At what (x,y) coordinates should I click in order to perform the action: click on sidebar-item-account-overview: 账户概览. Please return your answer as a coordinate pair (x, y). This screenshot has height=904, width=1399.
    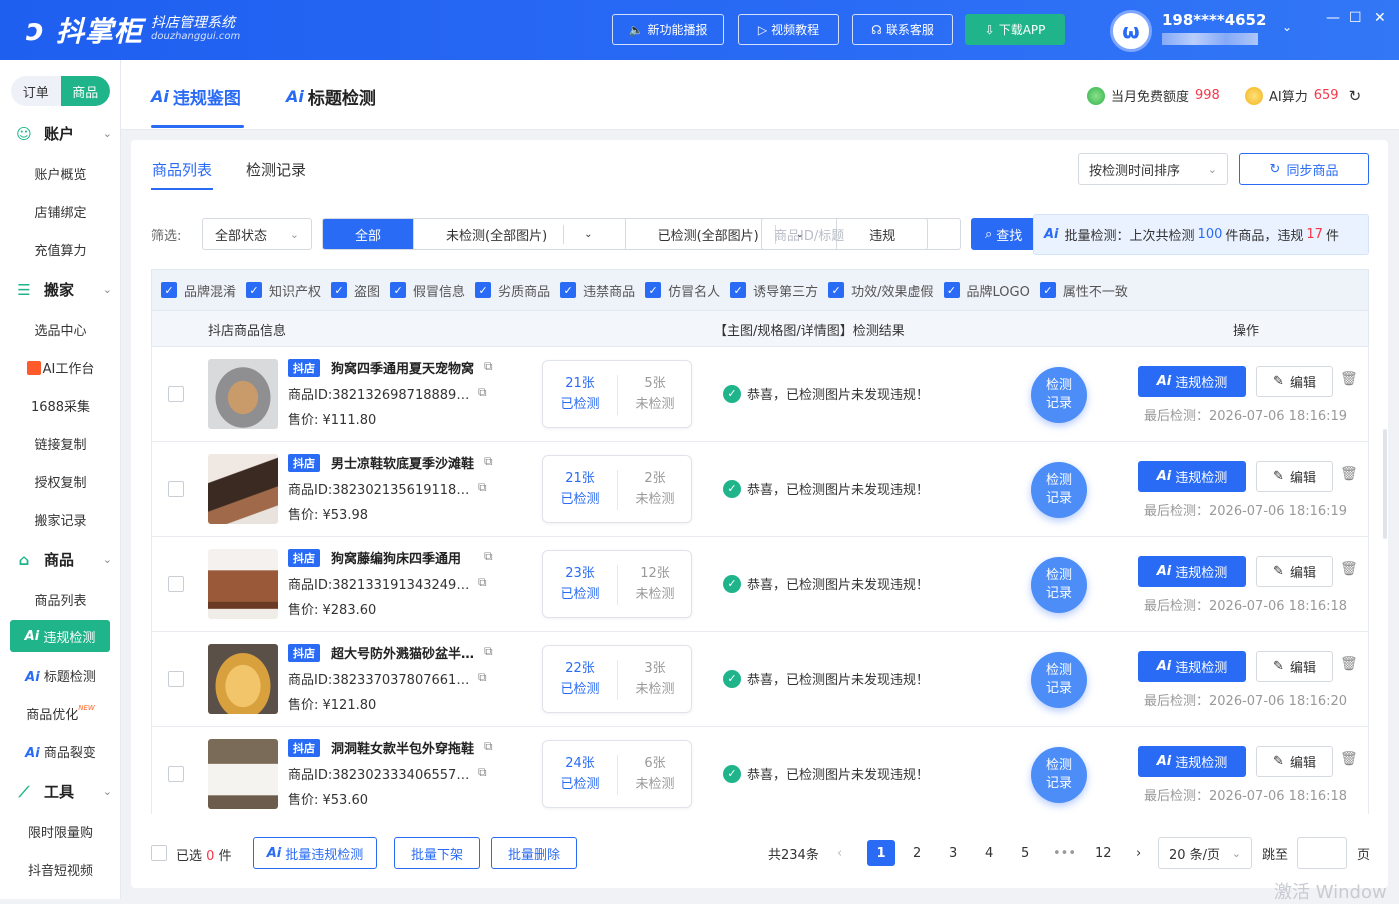
    Looking at the image, I should click on (60, 173).